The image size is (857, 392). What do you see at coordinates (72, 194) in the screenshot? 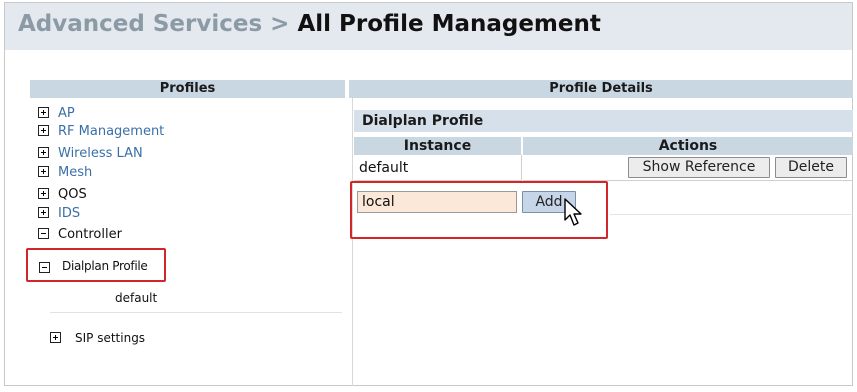
I see `tree-item-label: QOS` at bounding box center [72, 194].